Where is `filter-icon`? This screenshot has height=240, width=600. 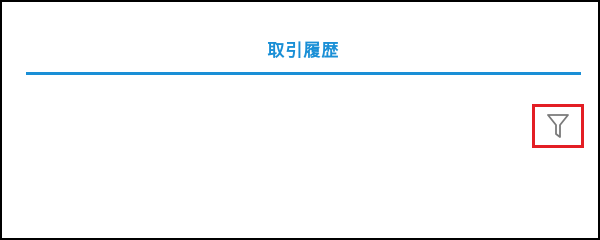
filter-icon is located at coordinates (558, 126).